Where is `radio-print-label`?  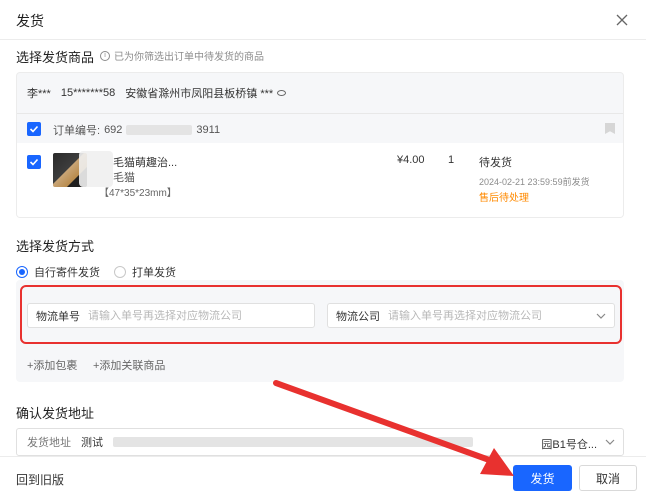 radio-print-label is located at coordinates (120, 272).